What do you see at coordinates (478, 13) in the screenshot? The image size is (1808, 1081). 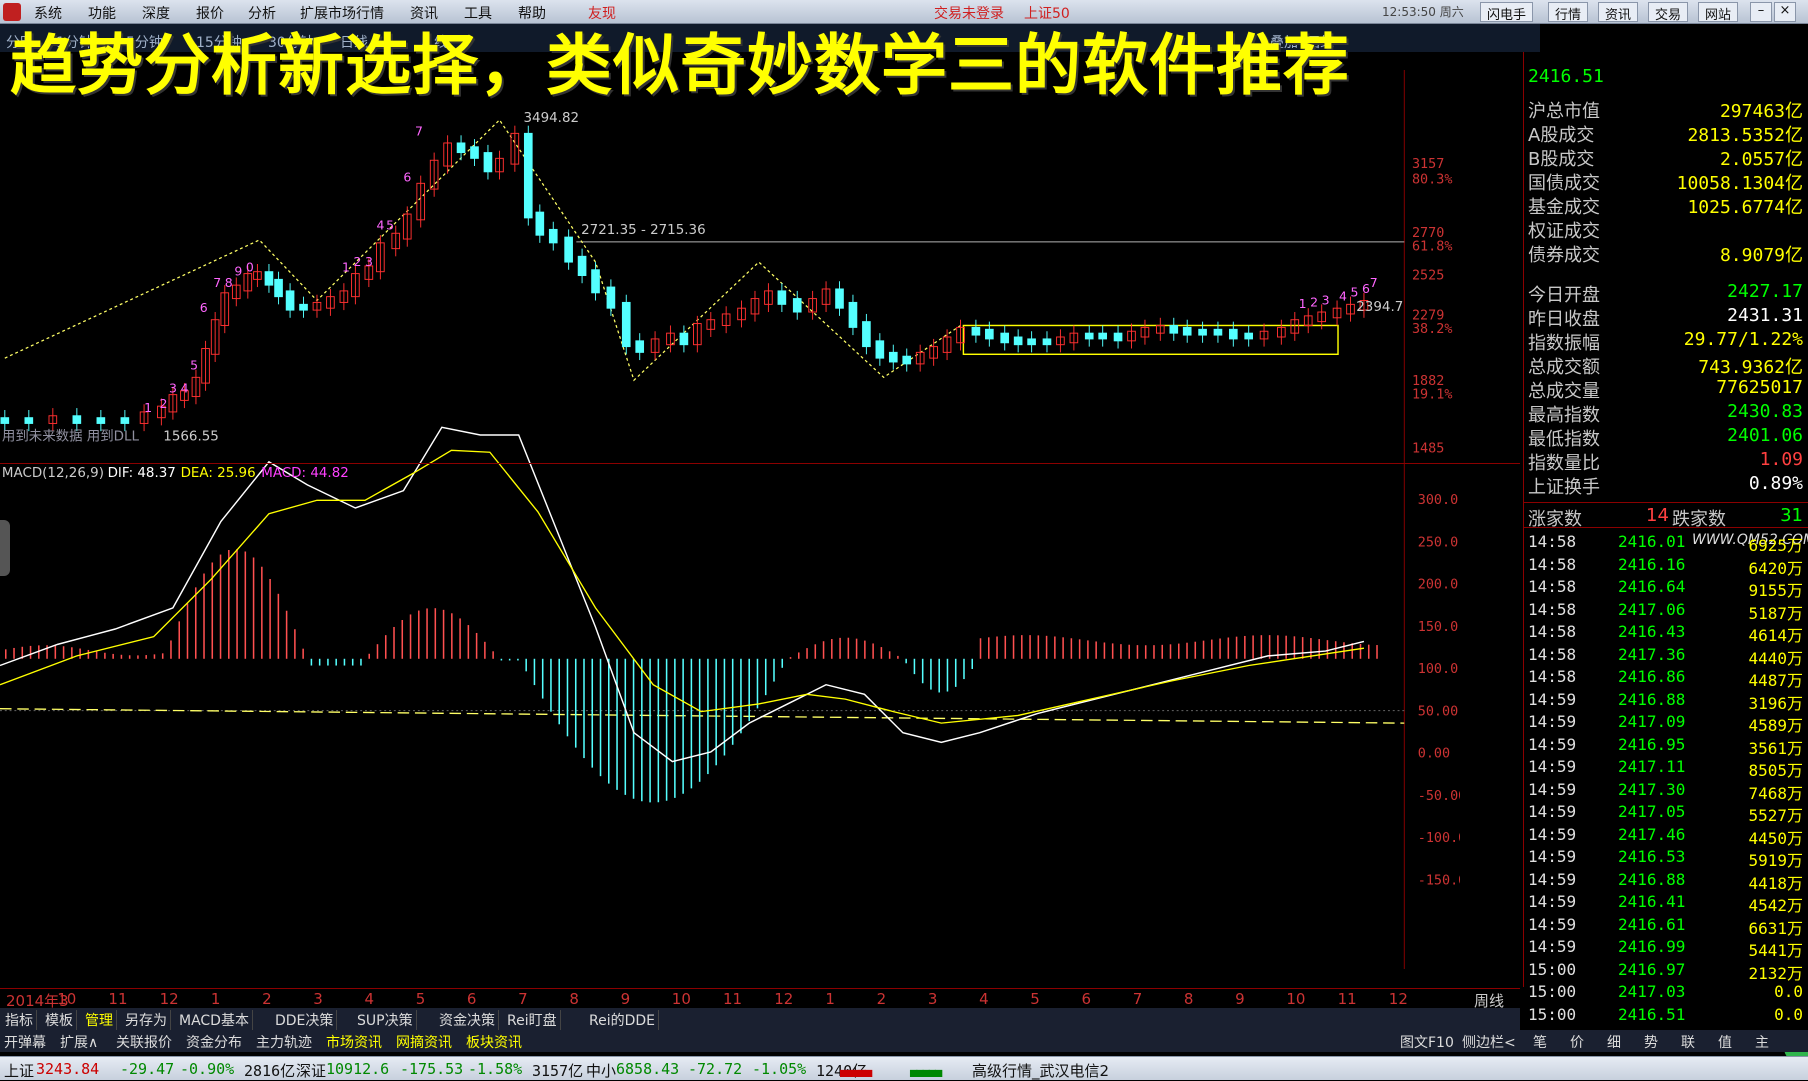 I see `menu-tools: 工具` at bounding box center [478, 13].